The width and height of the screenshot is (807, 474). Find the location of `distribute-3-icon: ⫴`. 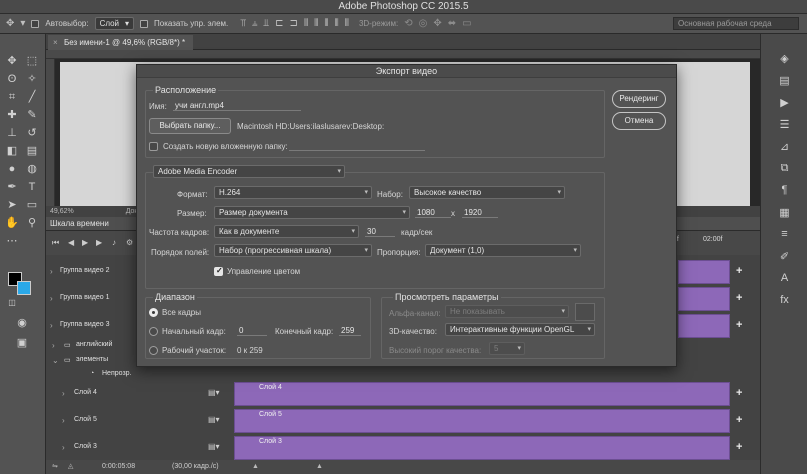

distribute-3-icon: ⫴ is located at coordinates (326, 23).